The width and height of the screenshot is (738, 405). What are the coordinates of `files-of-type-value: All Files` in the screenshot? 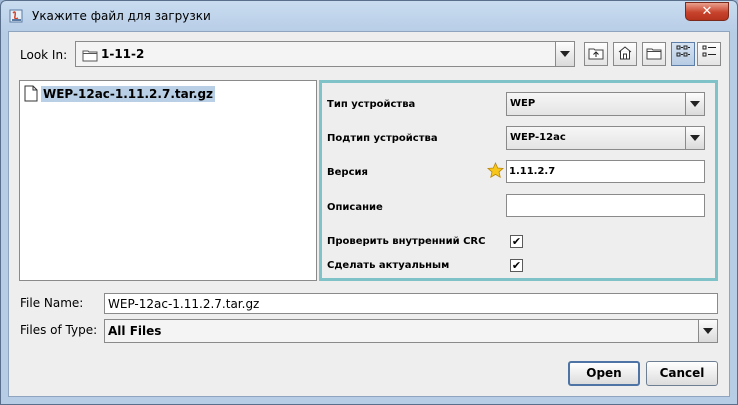 It's located at (135, 331).